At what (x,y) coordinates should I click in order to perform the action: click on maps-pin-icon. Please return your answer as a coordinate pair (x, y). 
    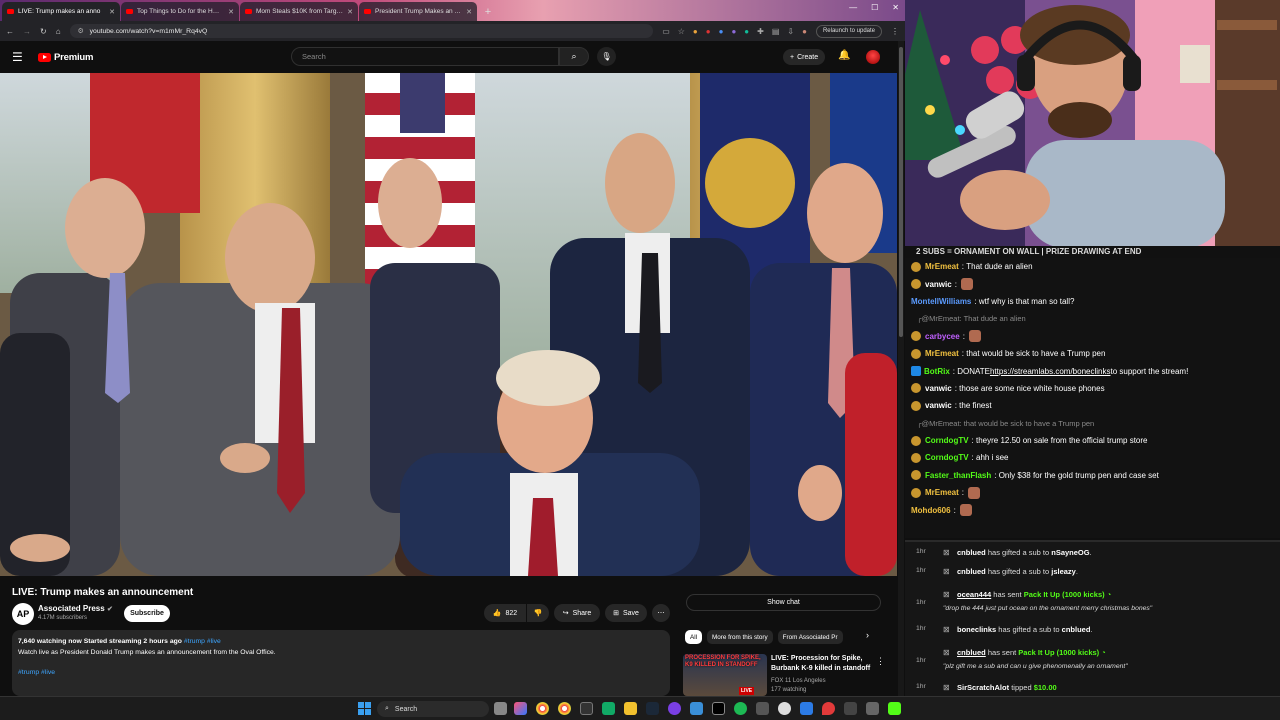
    Looking at the image, I should click on (828, 708).